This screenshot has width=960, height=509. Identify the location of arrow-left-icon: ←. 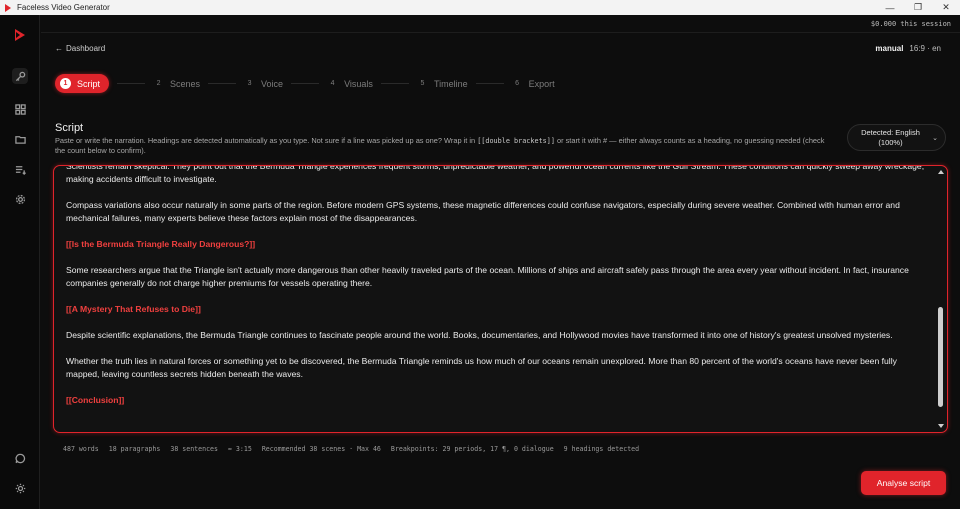
(59, 48).